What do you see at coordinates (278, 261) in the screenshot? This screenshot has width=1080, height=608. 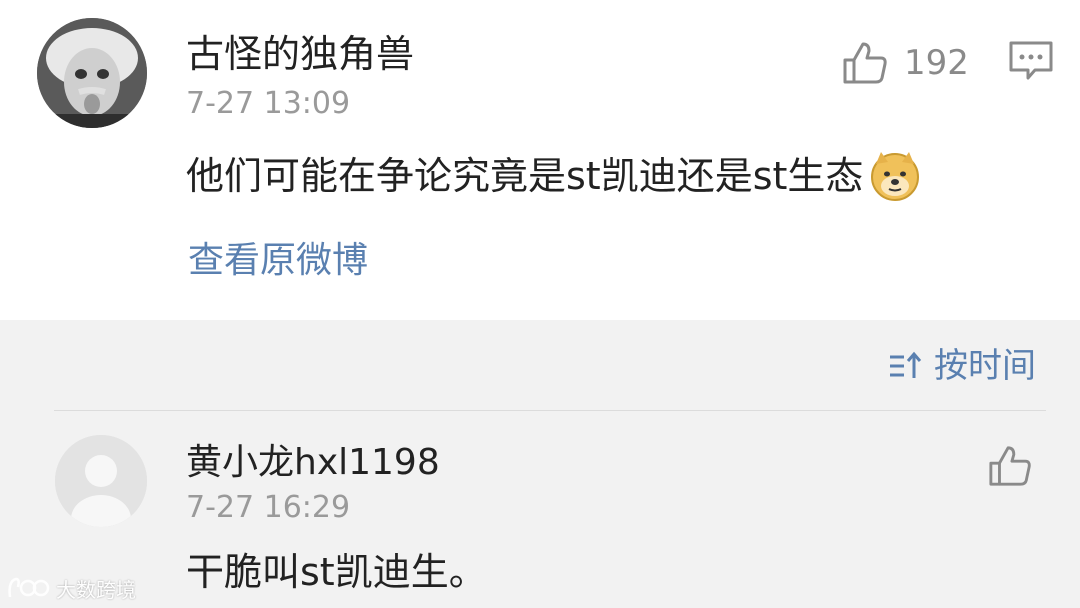 I see `view-original-weibo-link: 查看原微博` at bounding box center [278, 261].